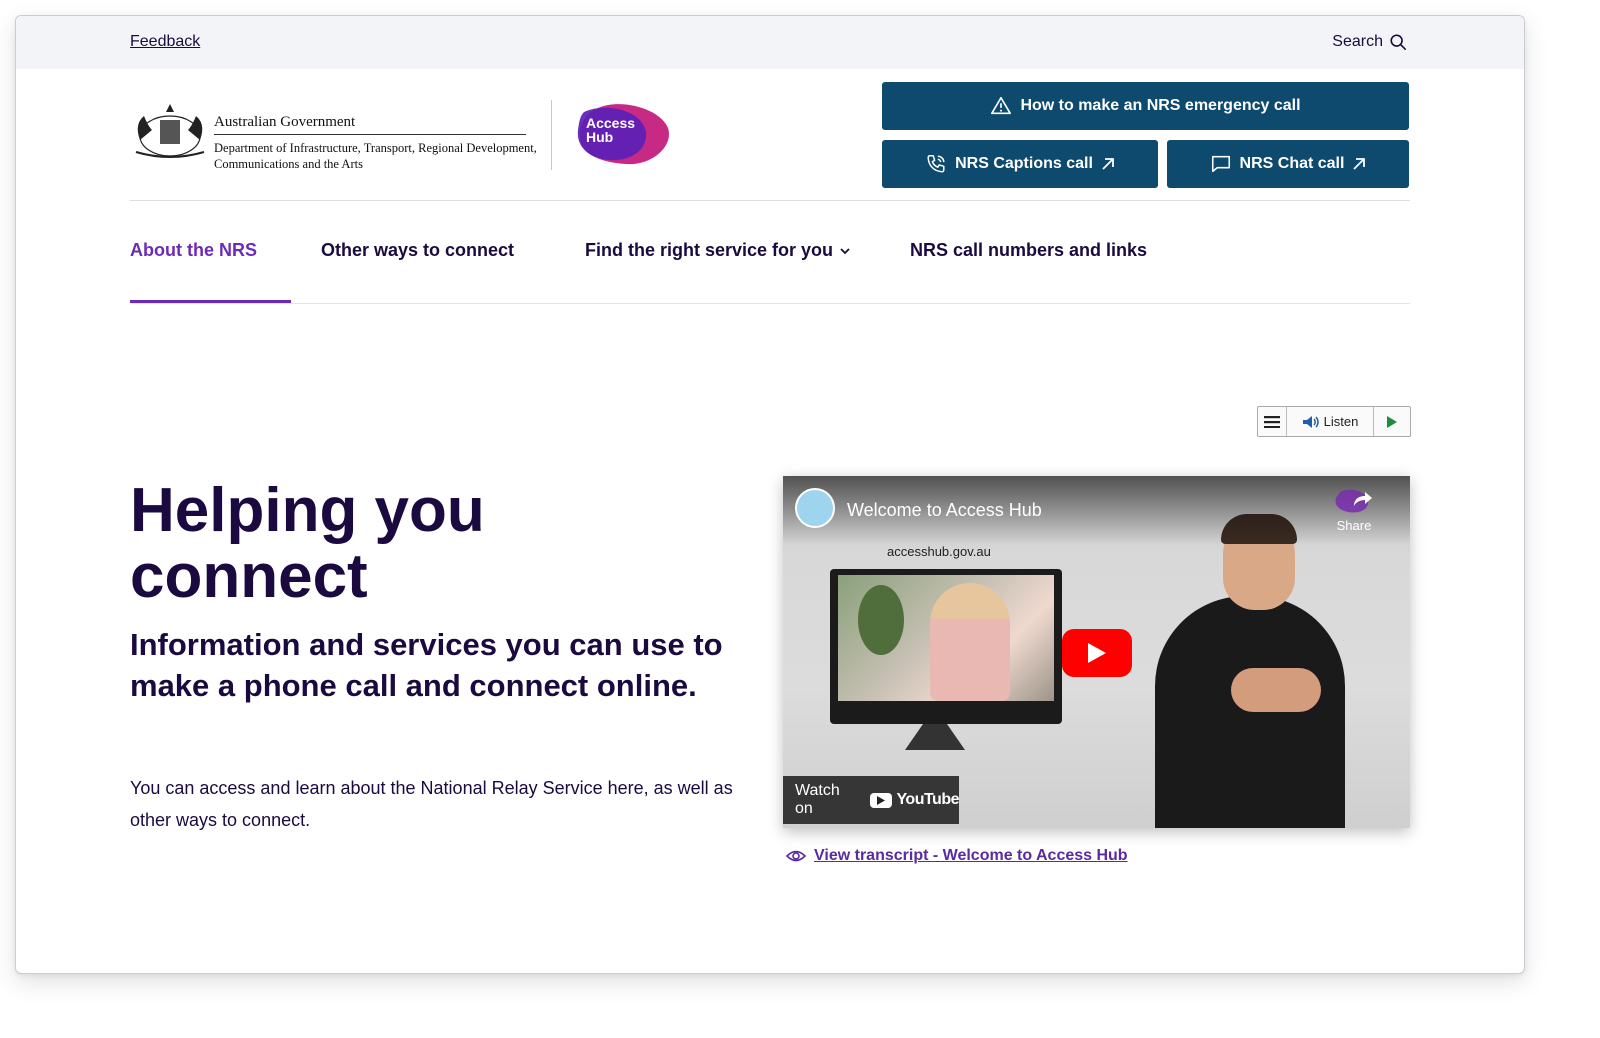  I want to click on menu-icon, so click(1272, 421).